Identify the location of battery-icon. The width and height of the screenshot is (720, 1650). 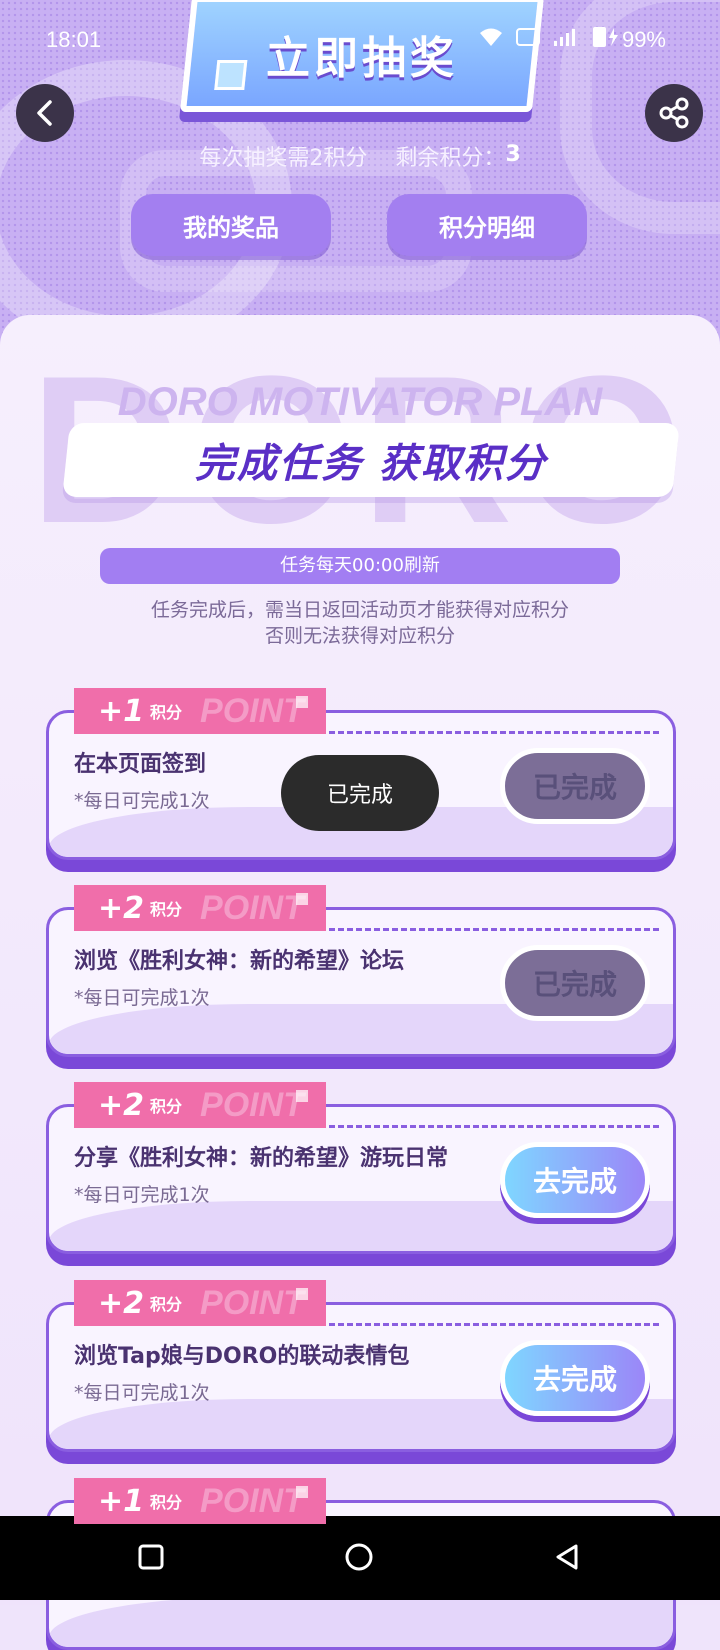
(605, 37).